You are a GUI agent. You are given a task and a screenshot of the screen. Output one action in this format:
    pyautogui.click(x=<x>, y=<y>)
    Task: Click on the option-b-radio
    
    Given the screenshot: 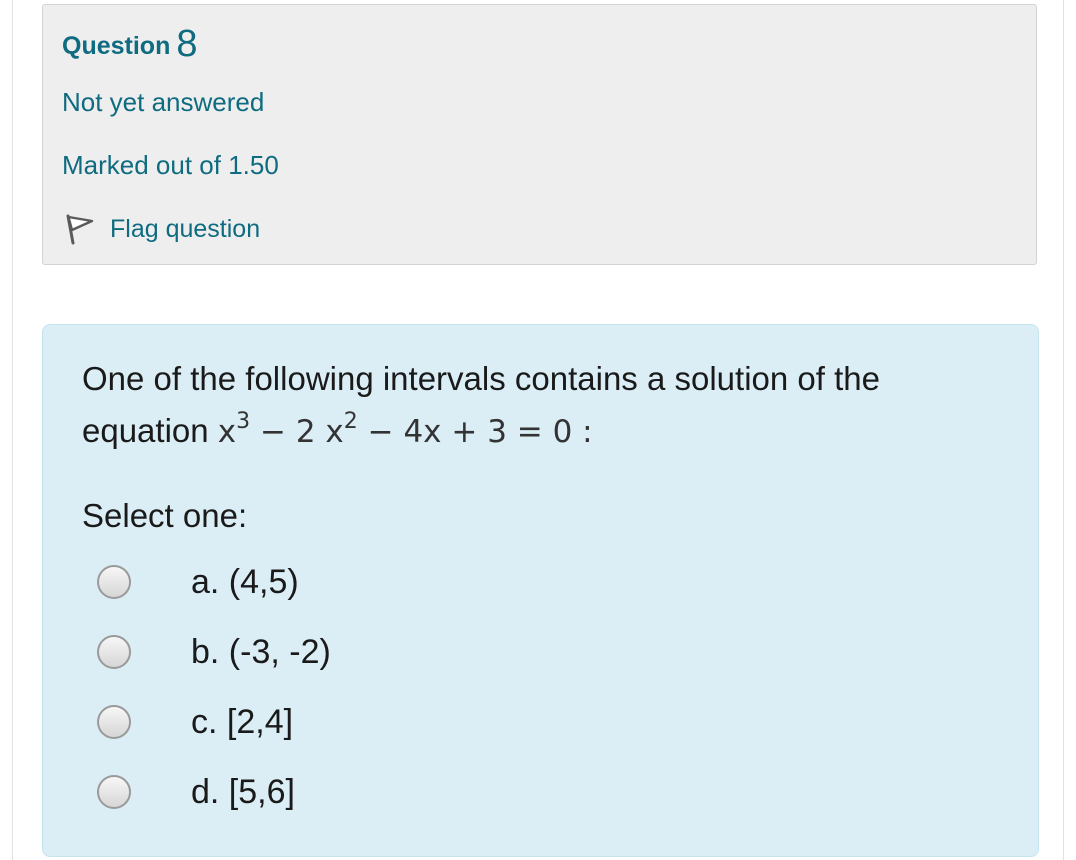 What is the action you would take?
    pyautogui.click(x=114, y=652)
    